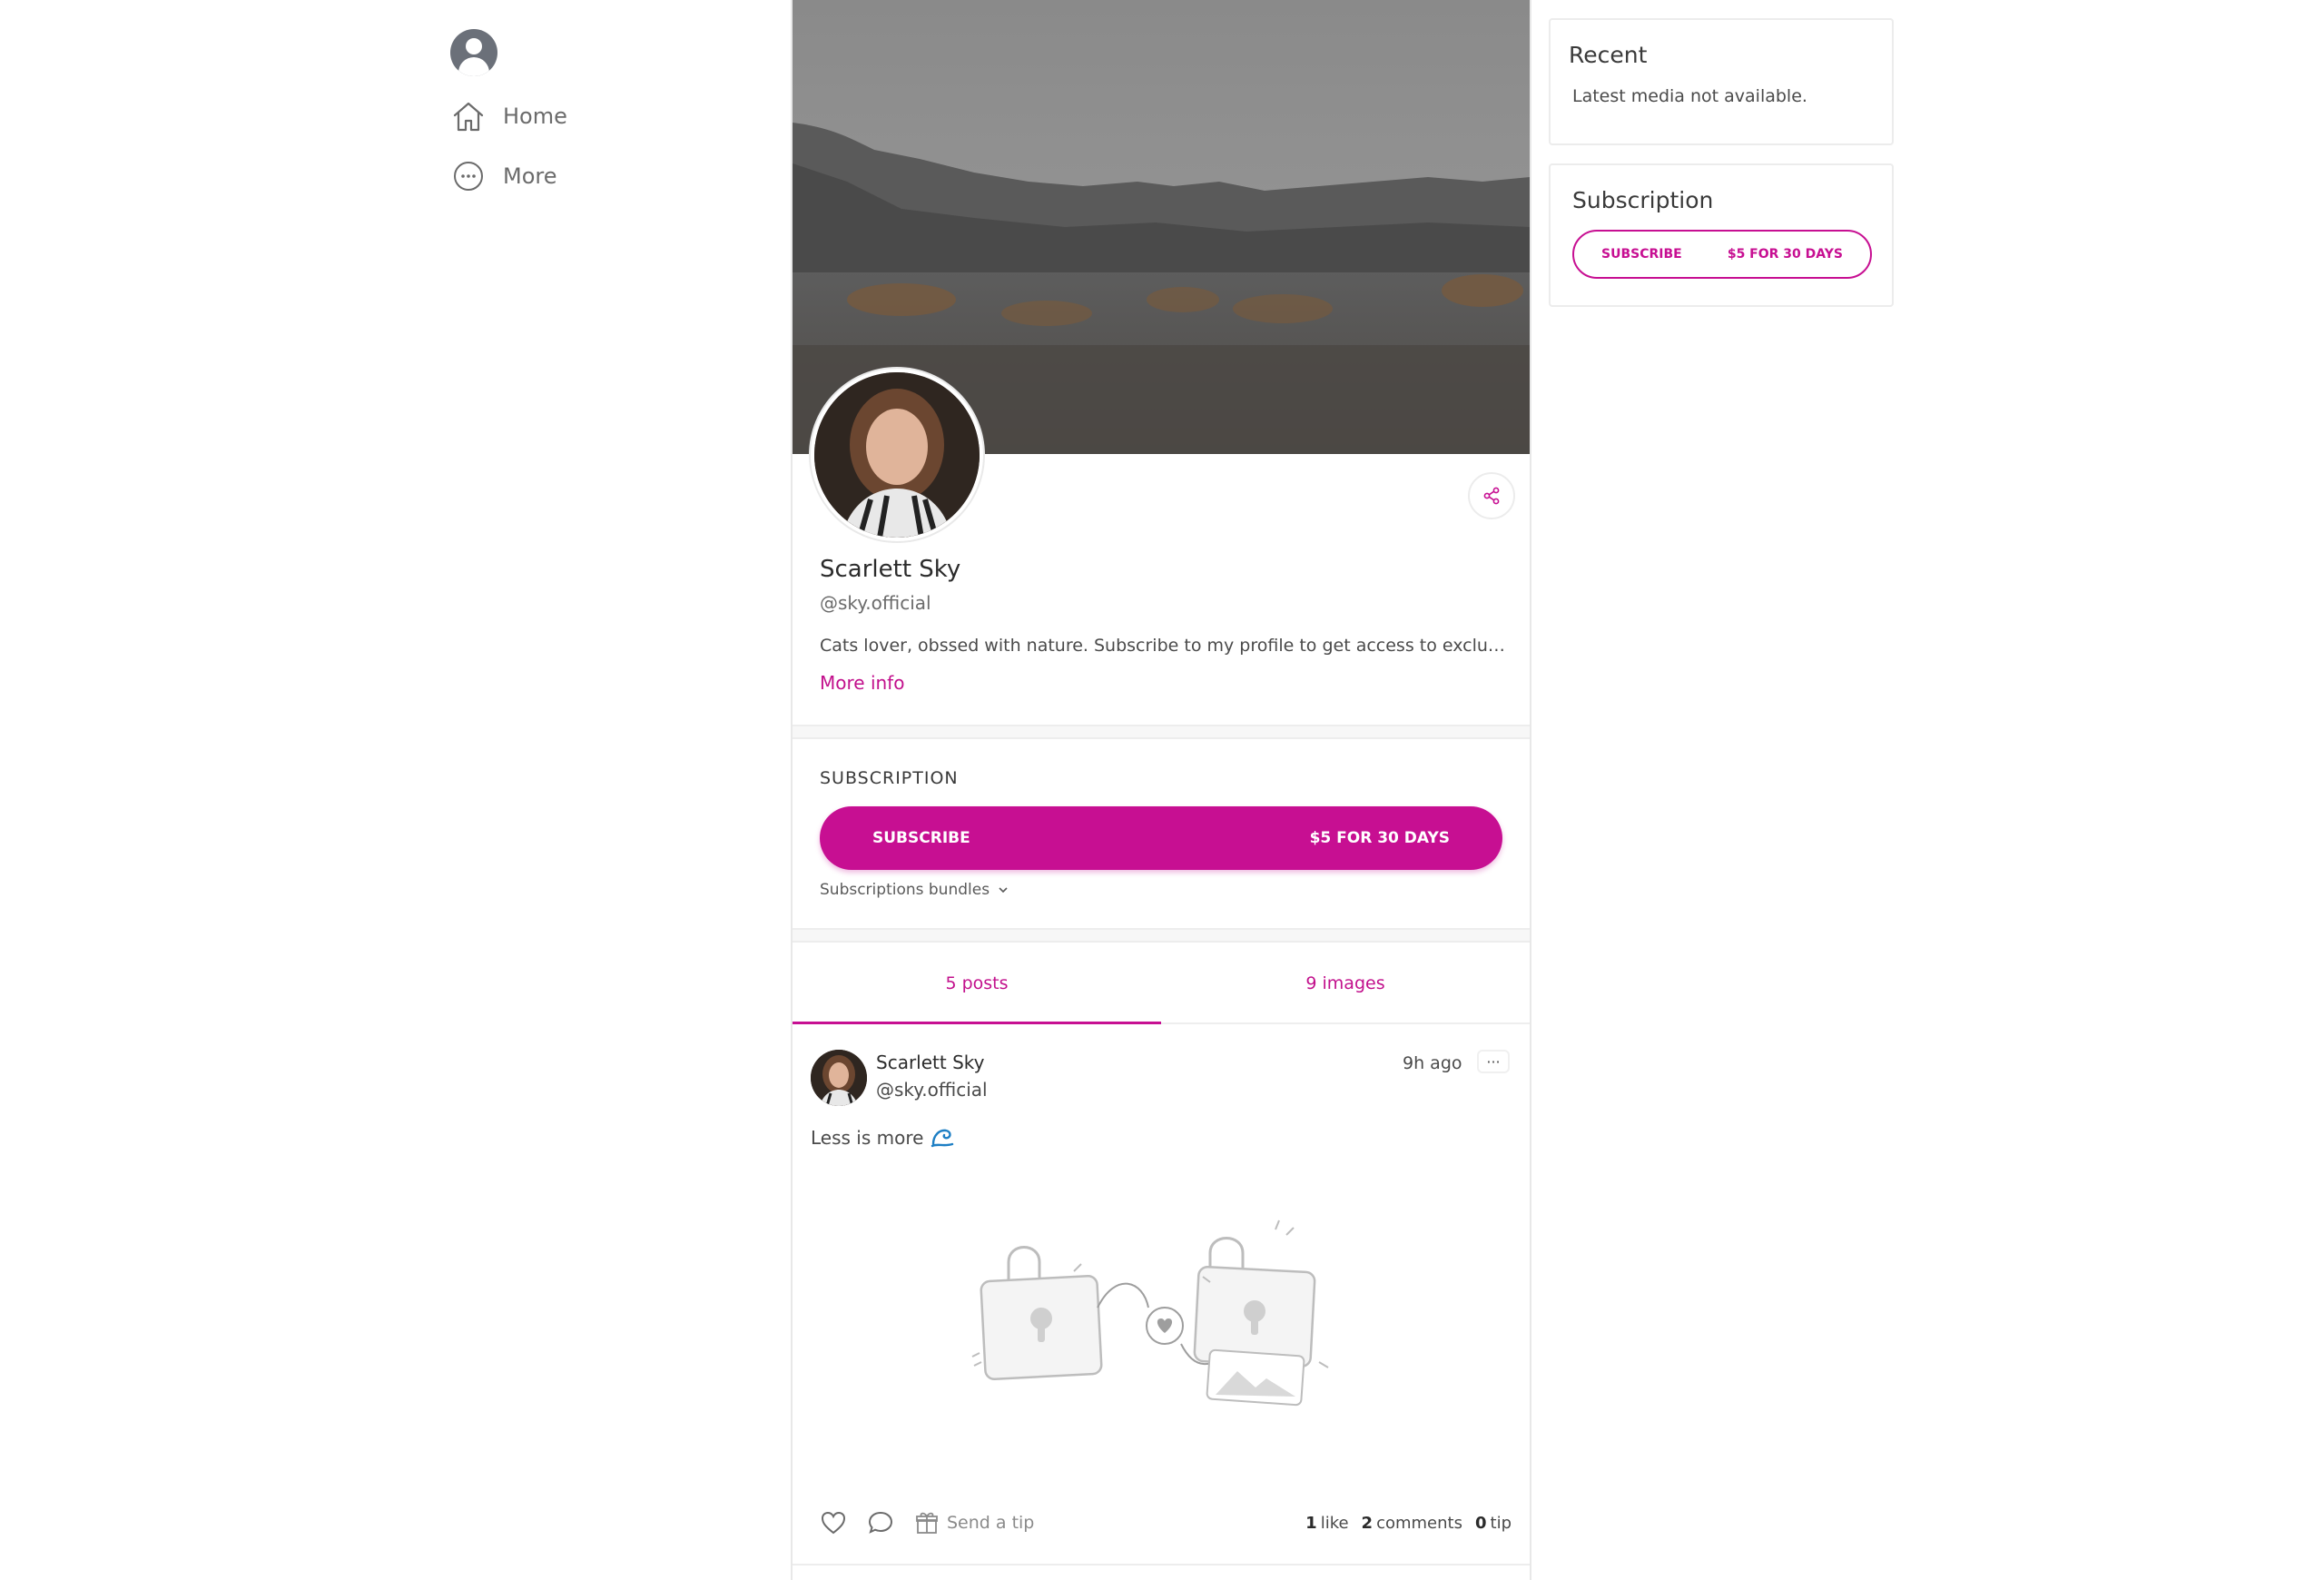 The image size is (2324, 1580). What do you see at coordinates (977, 984) in the screenshot?
I see `tab-posts: 5 posts` at bounding box center [977, 984].